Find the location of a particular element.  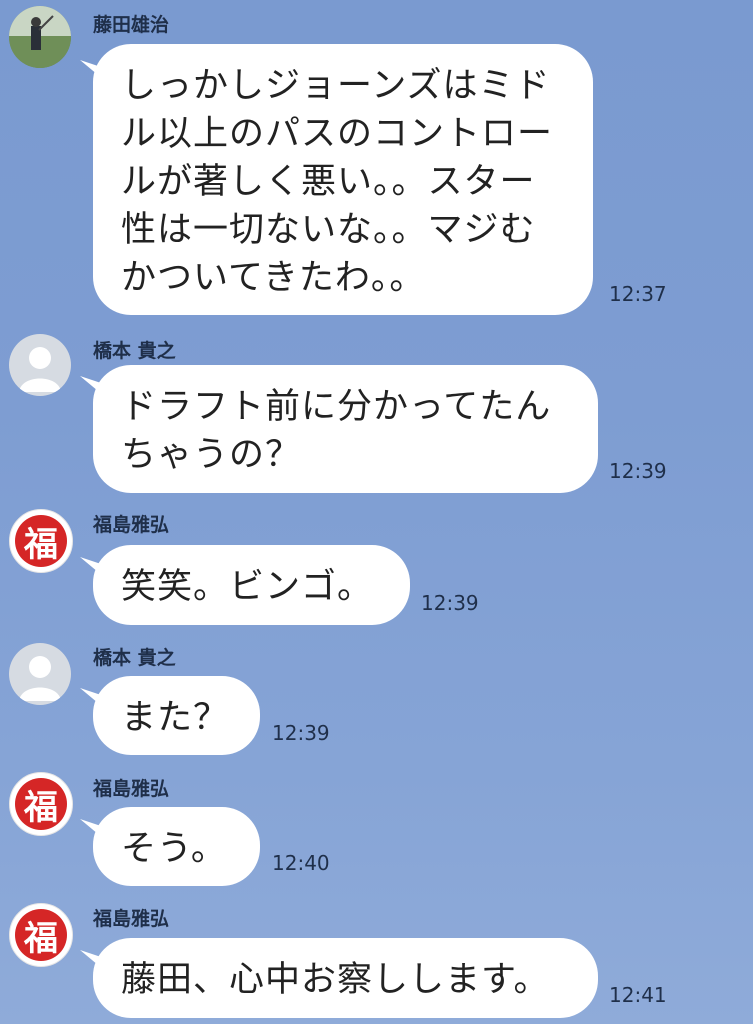

message-time: 12:40 is located at coordinates (301, 863).